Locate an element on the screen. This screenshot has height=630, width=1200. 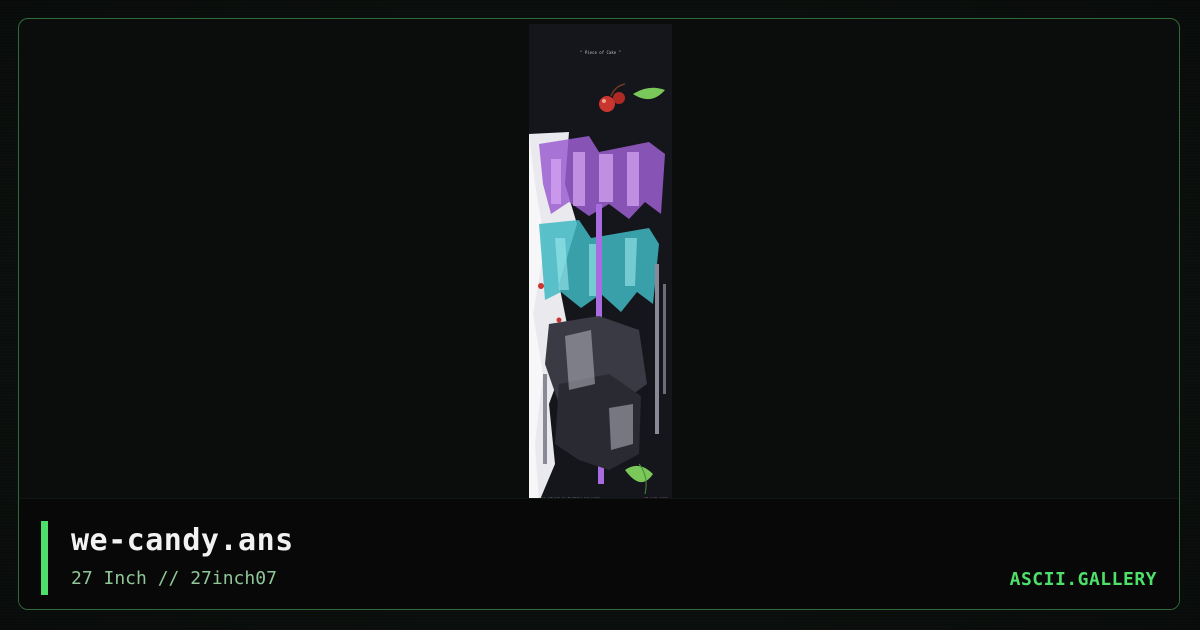
artist-group-label: 27 Inch // 27inch07 is located at coordinates (174, 578).